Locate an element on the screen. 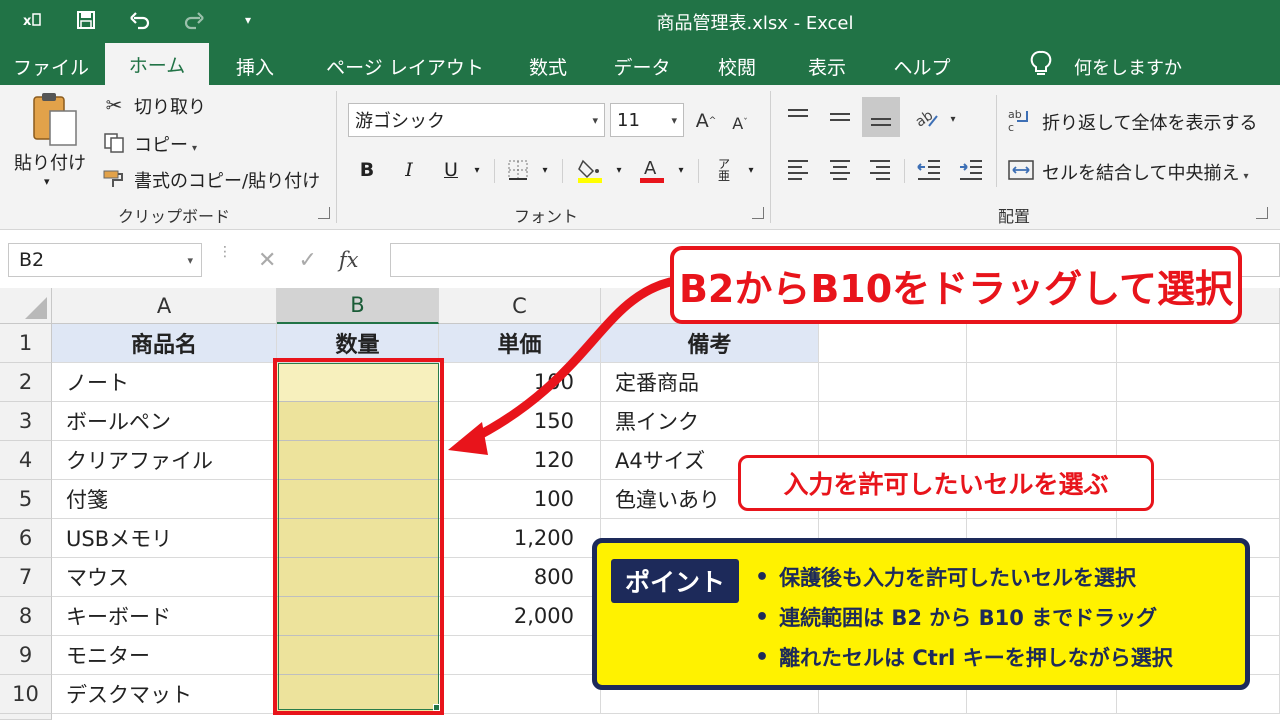 The image size is (1280, 720). cut-button: 切り取り is located at coordinates (170, 106).